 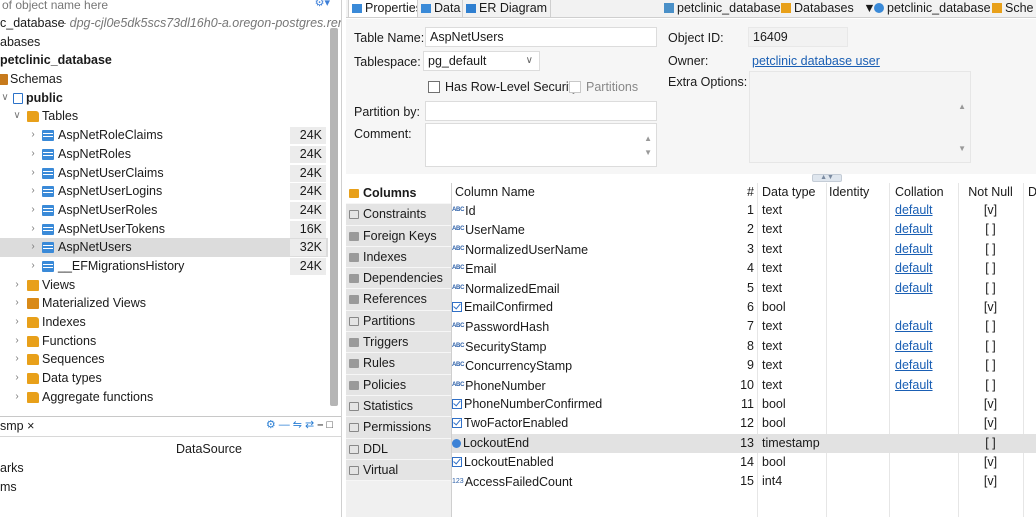 What do you see at coordinates (164, 229) in the screenshot?
I see `tree-table-item: › AspNetUserTokens 16K` at bounding box center [164, 229].